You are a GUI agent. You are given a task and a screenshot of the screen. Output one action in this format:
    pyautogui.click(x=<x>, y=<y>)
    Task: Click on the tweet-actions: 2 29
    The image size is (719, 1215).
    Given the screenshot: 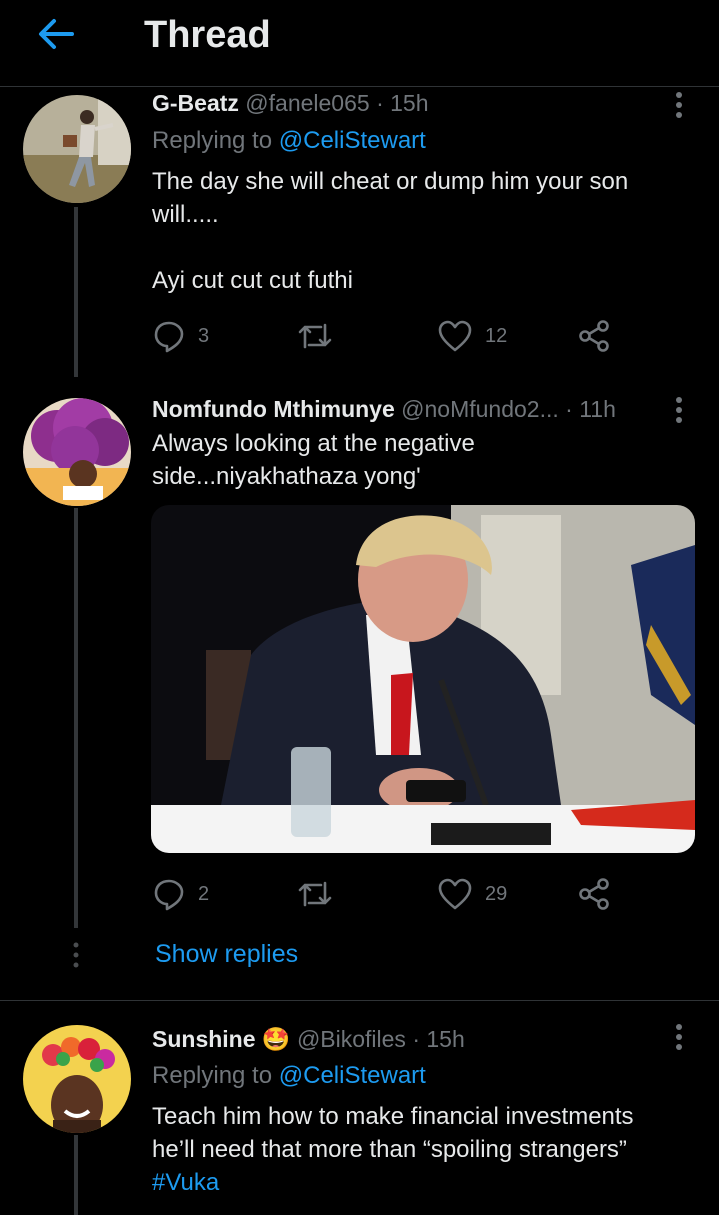 What is the action you would take?
    pyautogui.click(x=387, y=894)
    